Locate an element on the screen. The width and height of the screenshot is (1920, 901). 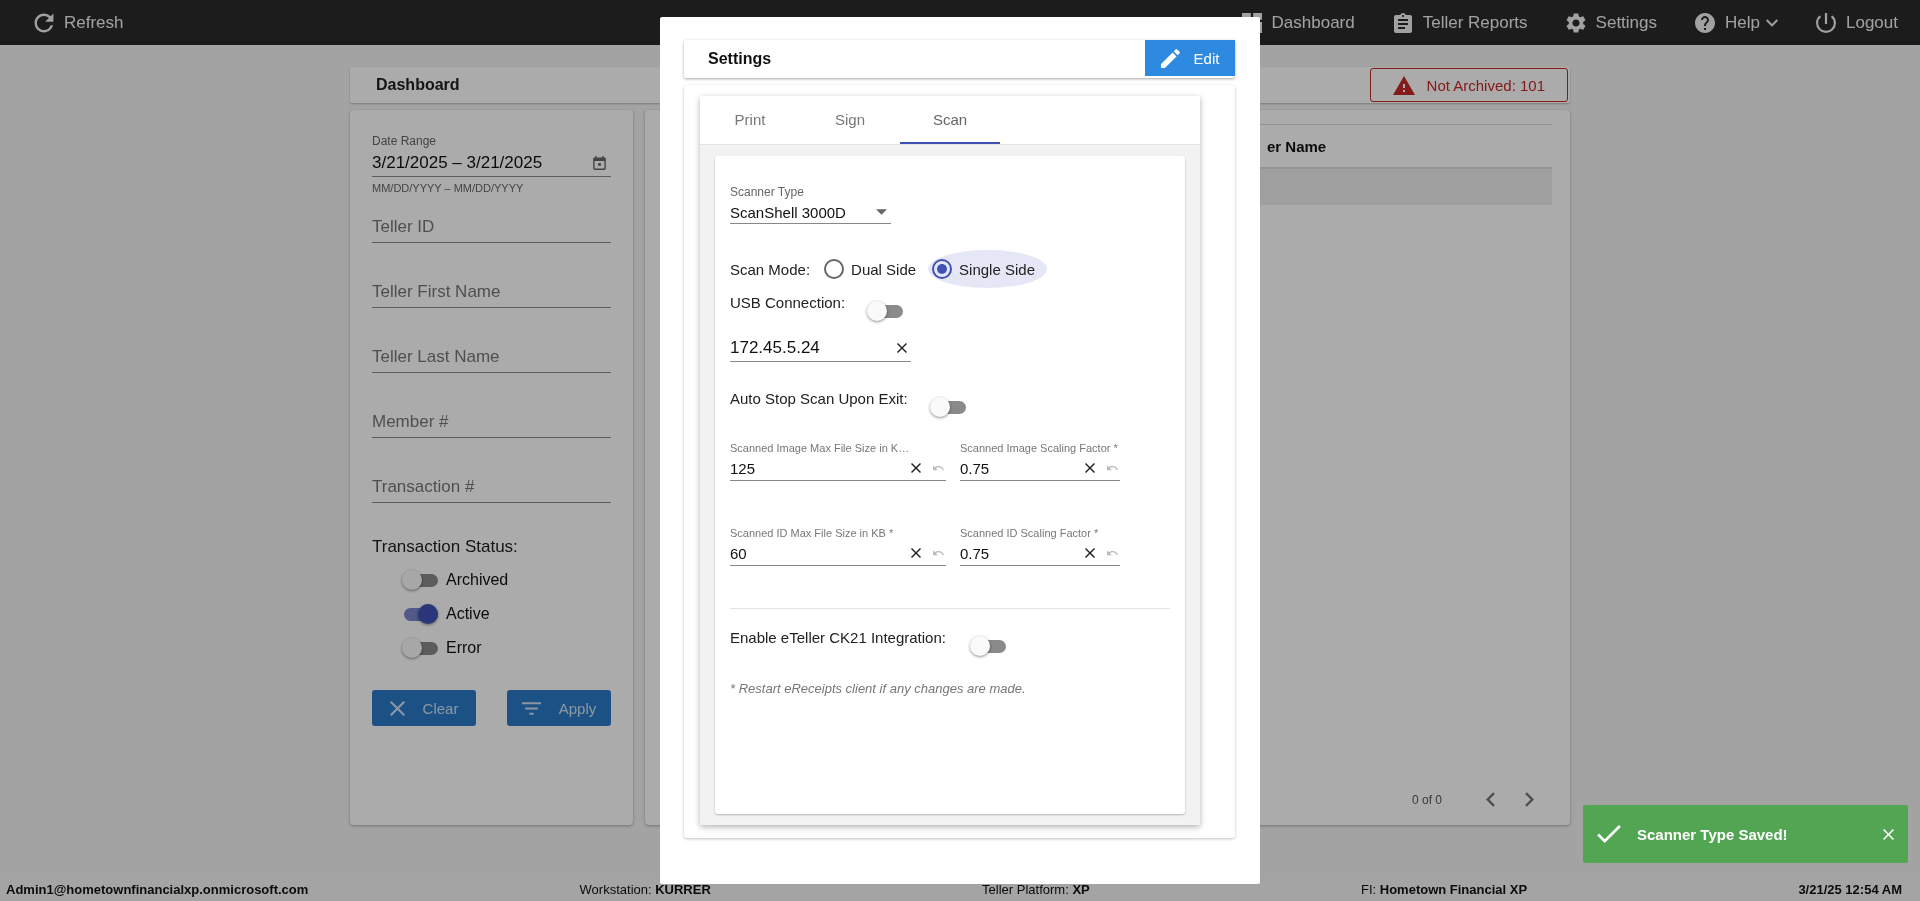
field-label: Scan Mode: is located at coordinates (770, 269).